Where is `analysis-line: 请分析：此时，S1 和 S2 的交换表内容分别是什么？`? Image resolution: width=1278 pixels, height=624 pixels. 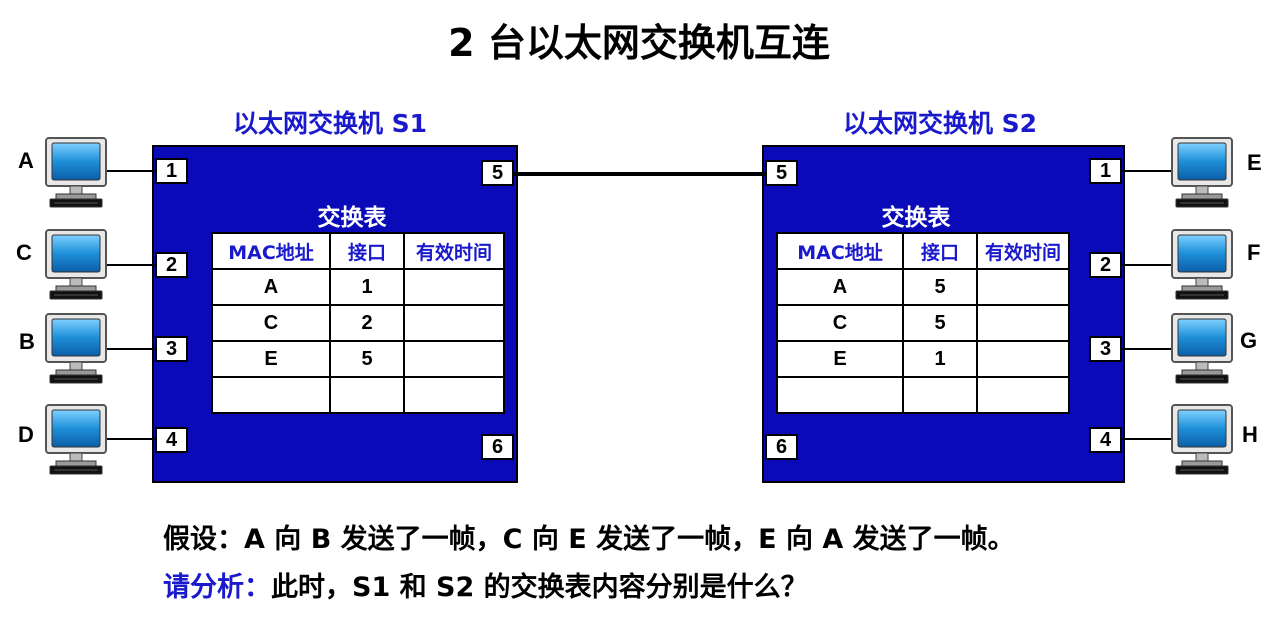
analysis-line: 请分析：此时，S1 和 S2 的交换表内容分别是什么？ is located at coordinates (485, 584).